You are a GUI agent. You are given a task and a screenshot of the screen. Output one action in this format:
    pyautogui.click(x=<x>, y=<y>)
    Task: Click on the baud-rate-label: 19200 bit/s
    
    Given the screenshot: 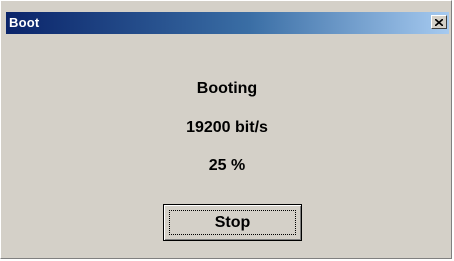 What is the action you would take?
    pyautogui.click(x=227, y=127)
    